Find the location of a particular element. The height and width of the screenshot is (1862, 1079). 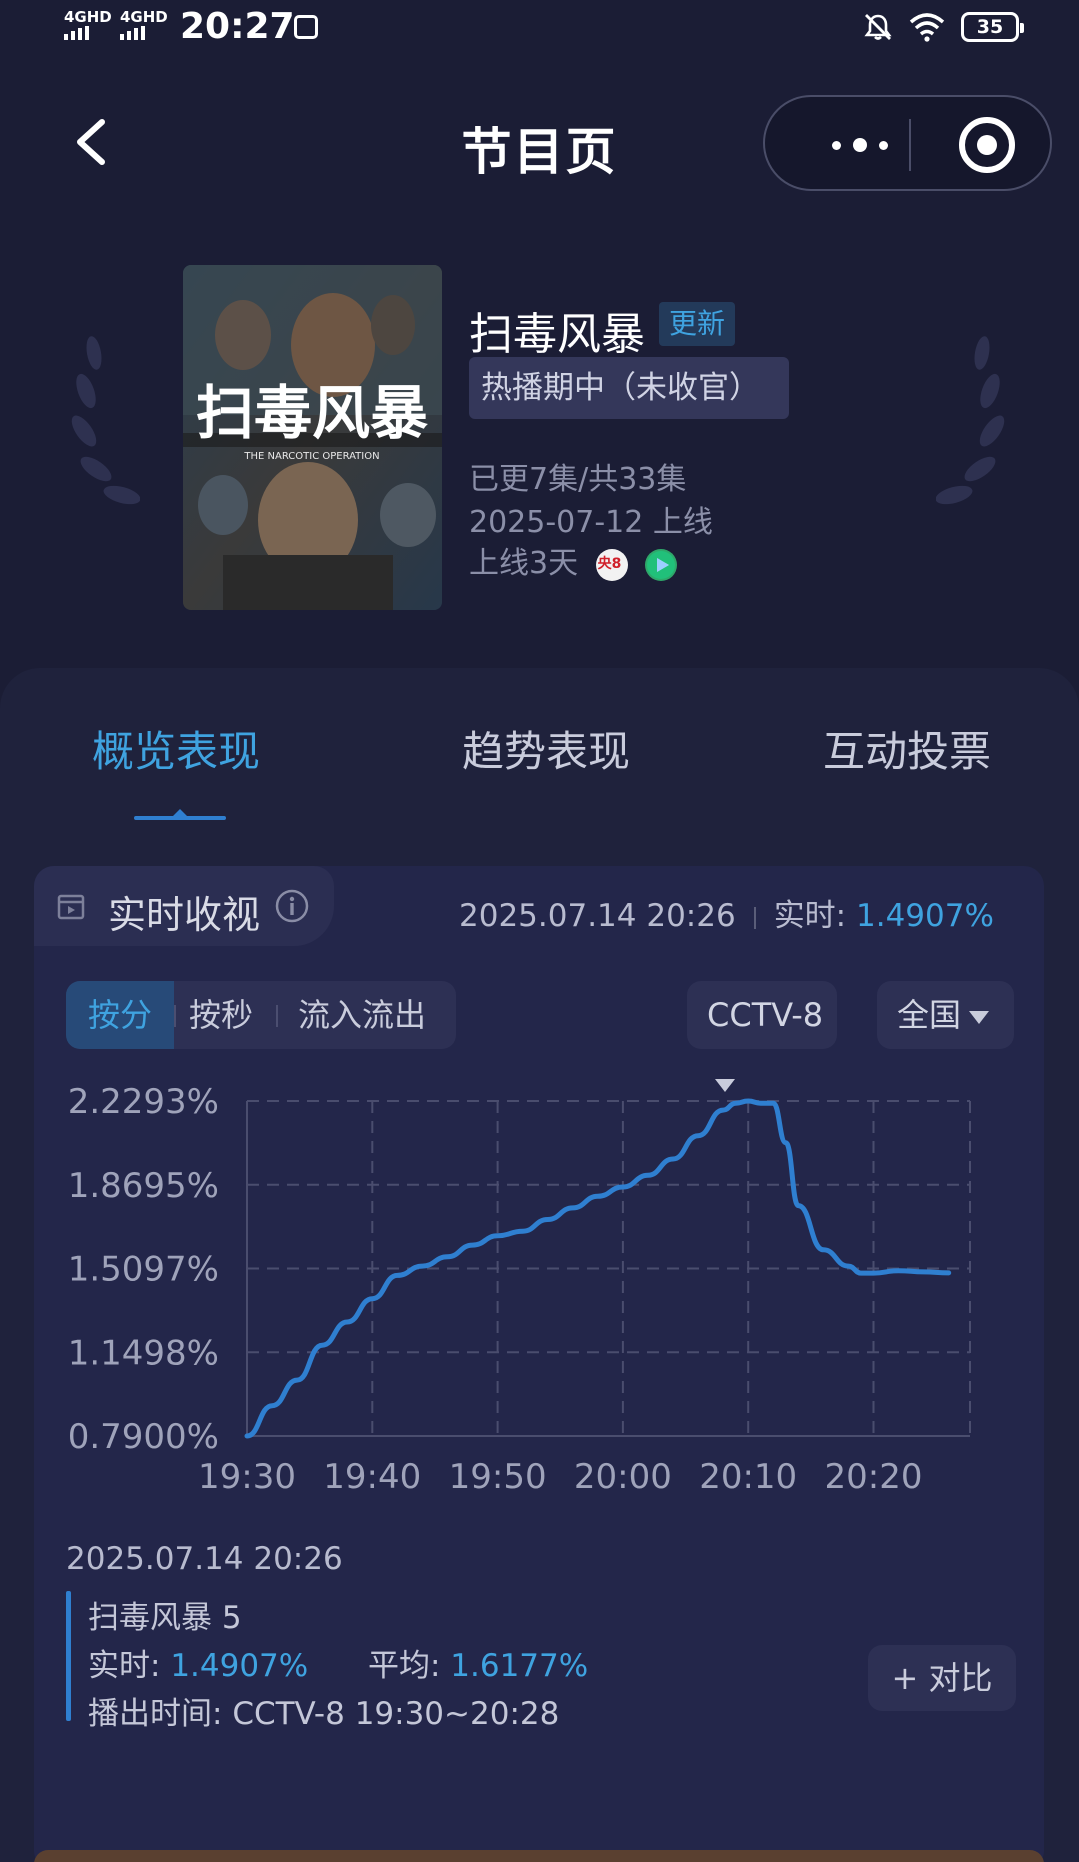

poster-title: 扫毒风暴 is located at coordinates (312, 413).